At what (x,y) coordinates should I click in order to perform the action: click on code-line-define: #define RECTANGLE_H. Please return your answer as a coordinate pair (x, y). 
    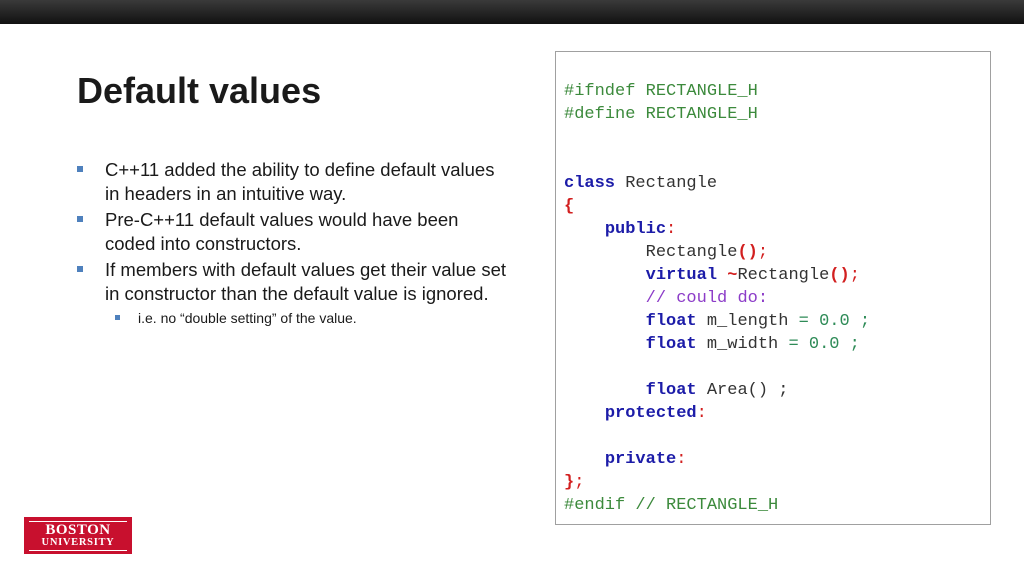
    Looking at the image, I should click on (661, 114).